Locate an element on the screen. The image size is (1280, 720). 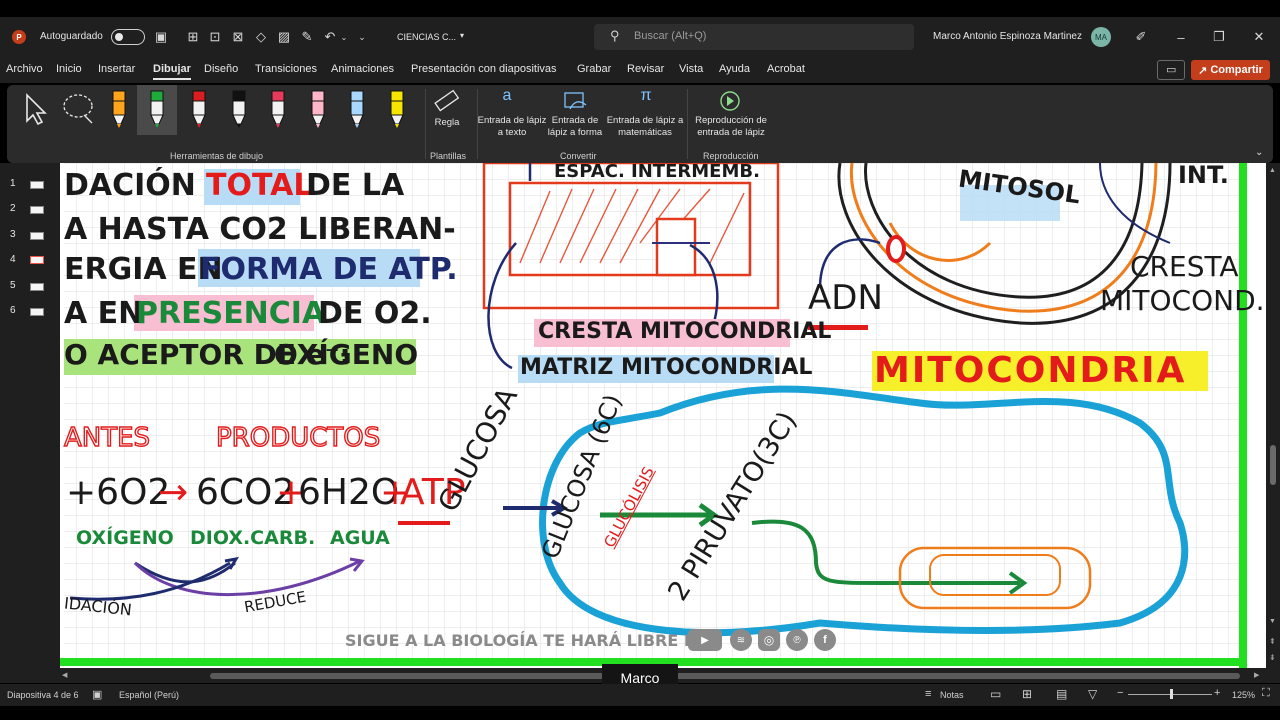
pen-green-icon is located at coordinates (157, 110).